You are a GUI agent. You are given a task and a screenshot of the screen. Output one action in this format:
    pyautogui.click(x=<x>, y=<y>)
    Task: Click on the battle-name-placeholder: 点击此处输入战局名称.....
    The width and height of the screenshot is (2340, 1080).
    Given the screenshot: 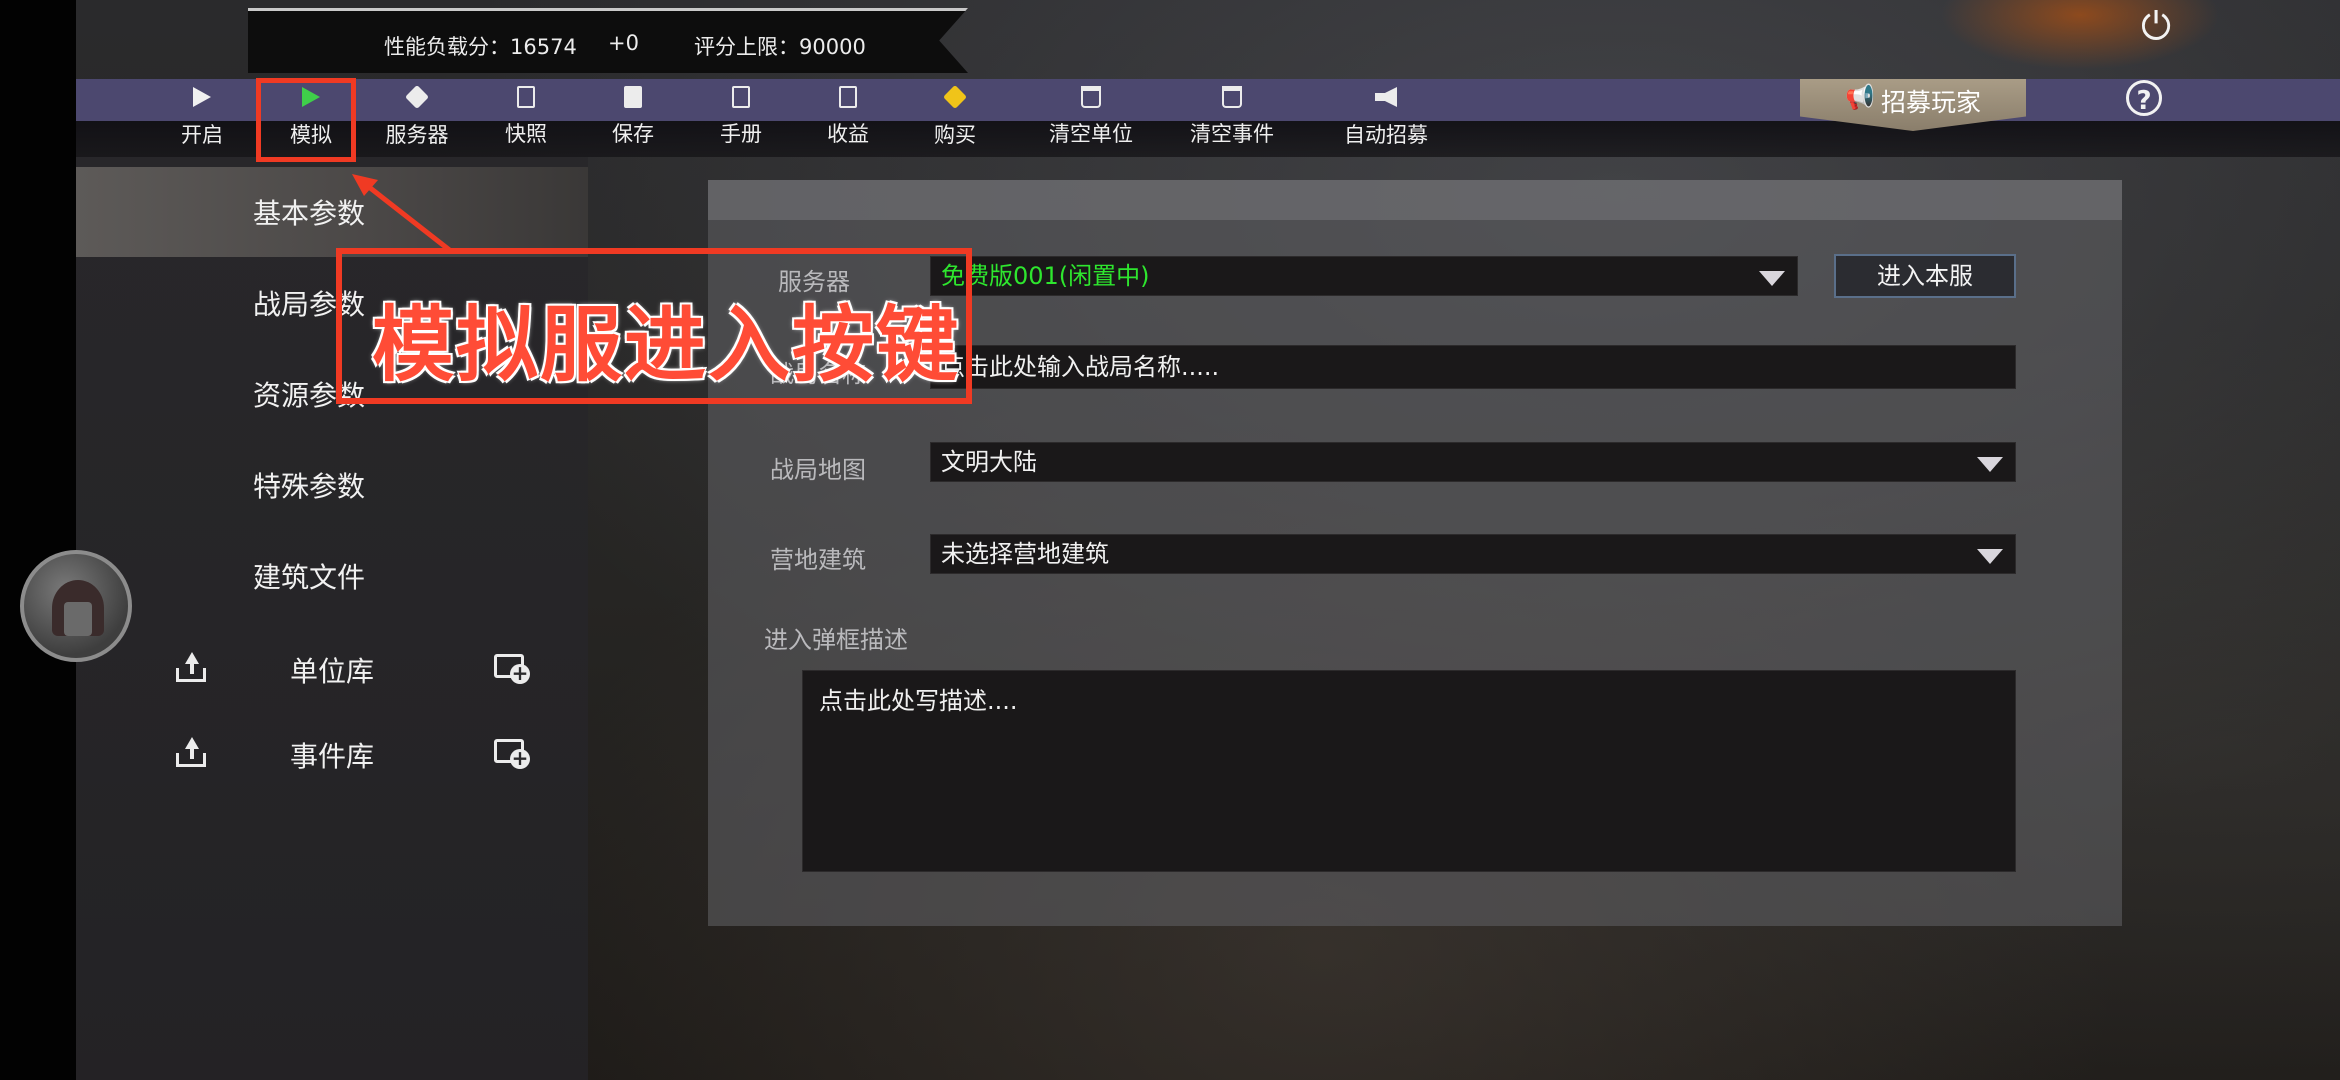 What is the action you would take?
    pyautogui.click(x=1080, y=367)
    